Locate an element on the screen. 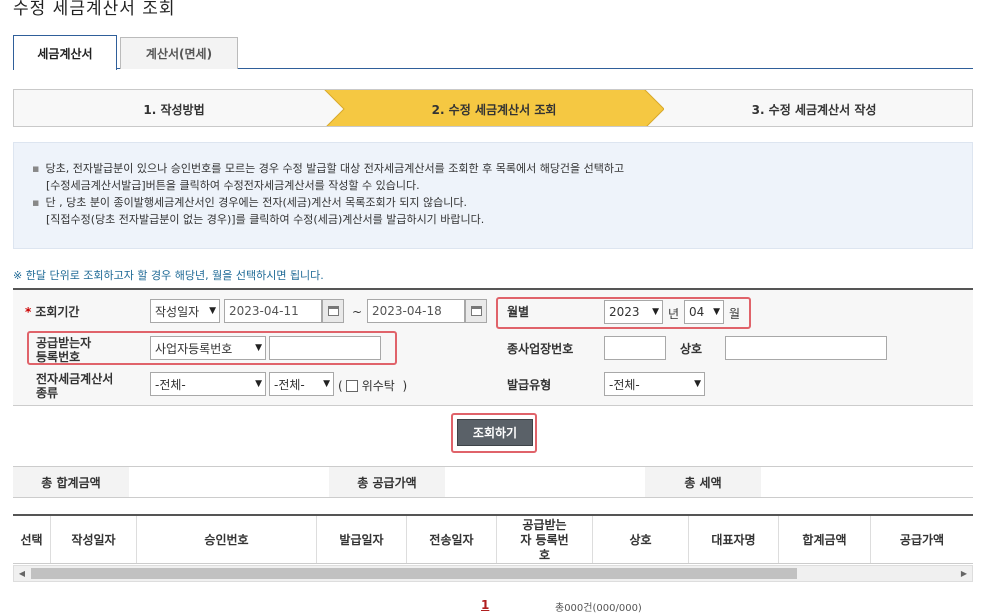 The image size is (986, 616). recipient-label: 공급받는자 등록번호 is located at coordinates (64, 350).